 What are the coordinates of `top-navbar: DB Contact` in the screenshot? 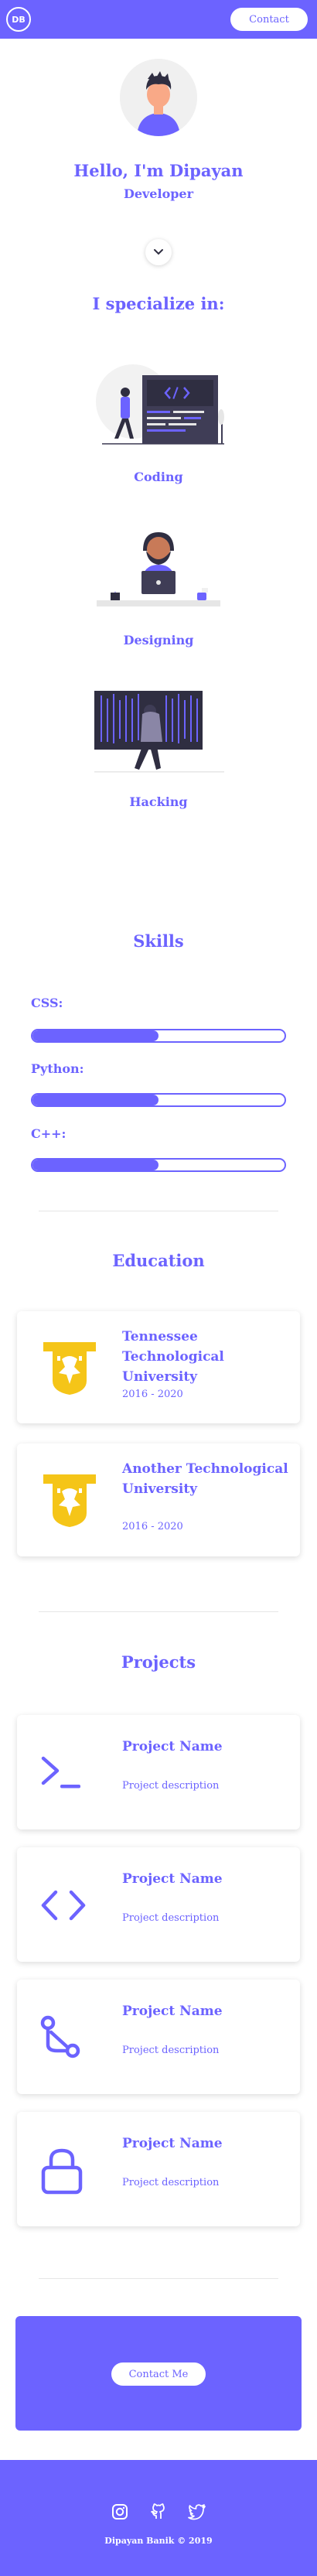 It's located at (158, 19).